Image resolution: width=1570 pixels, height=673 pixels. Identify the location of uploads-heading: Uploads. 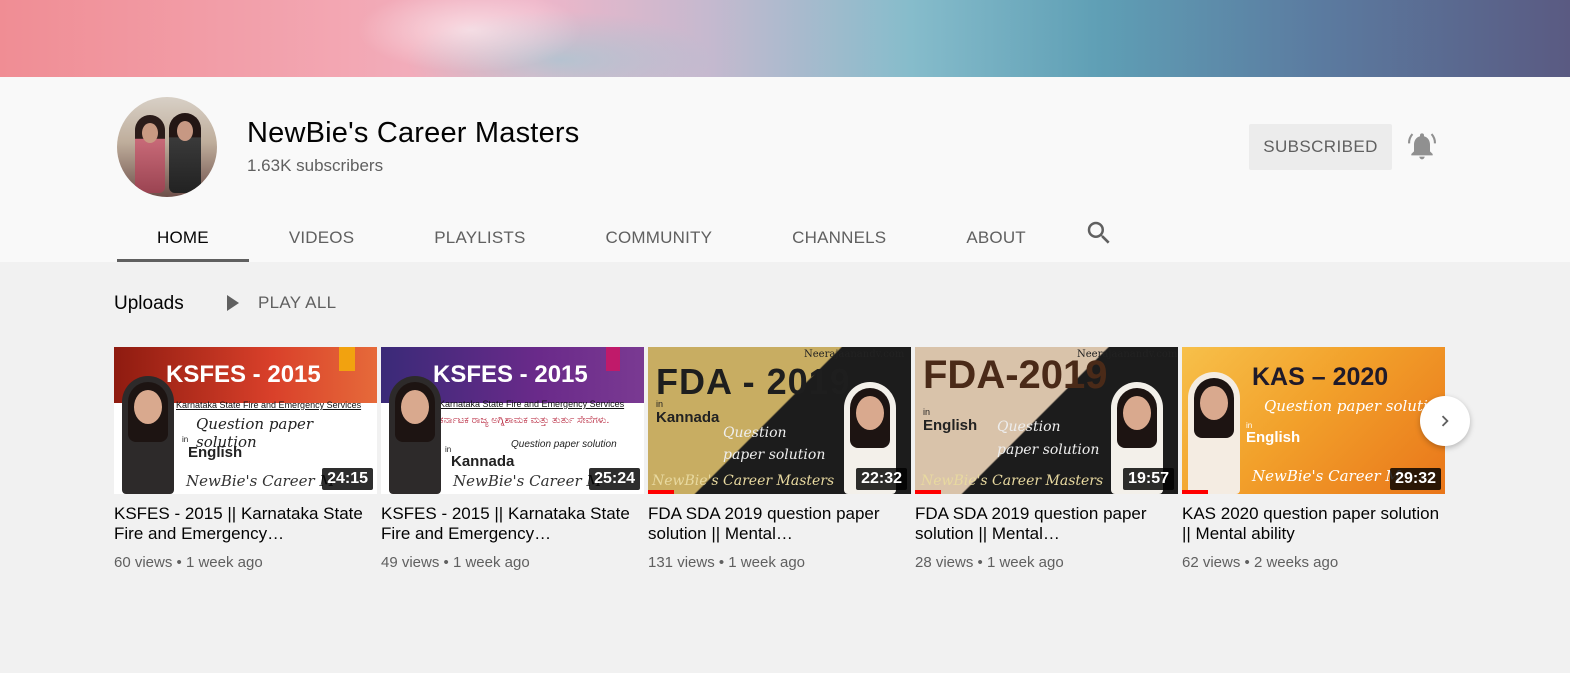
(149, 304).